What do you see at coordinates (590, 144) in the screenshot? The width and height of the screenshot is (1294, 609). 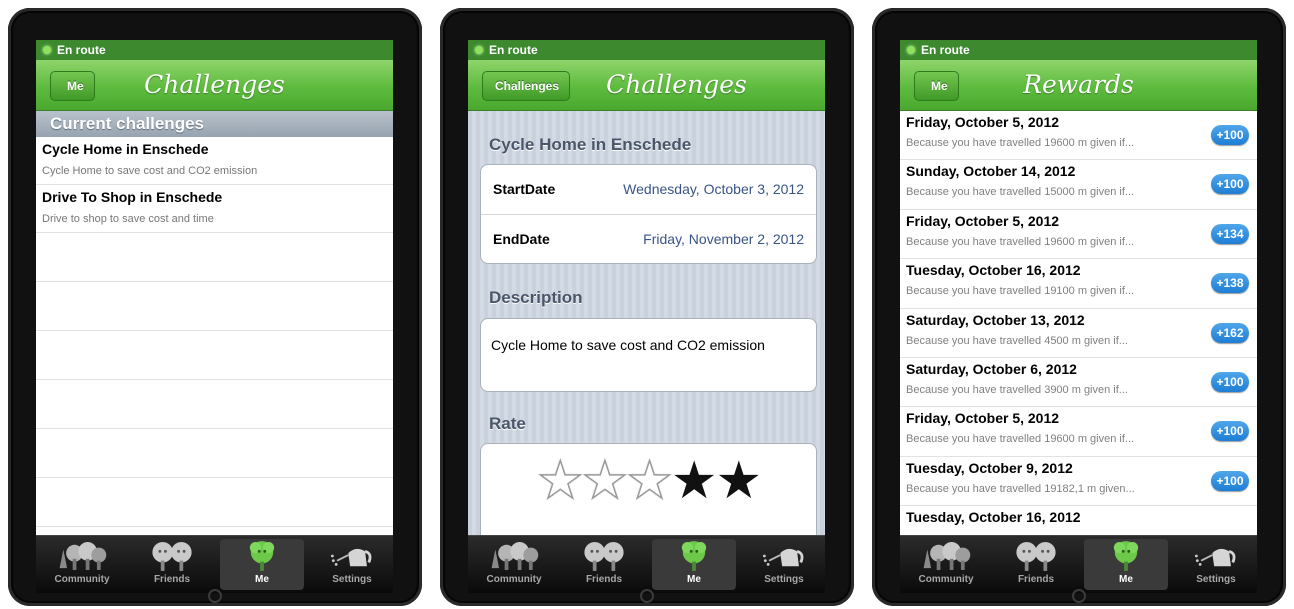 I see `challenge-title: Cycle Home in Enschede` at bounding box center [590, 144].